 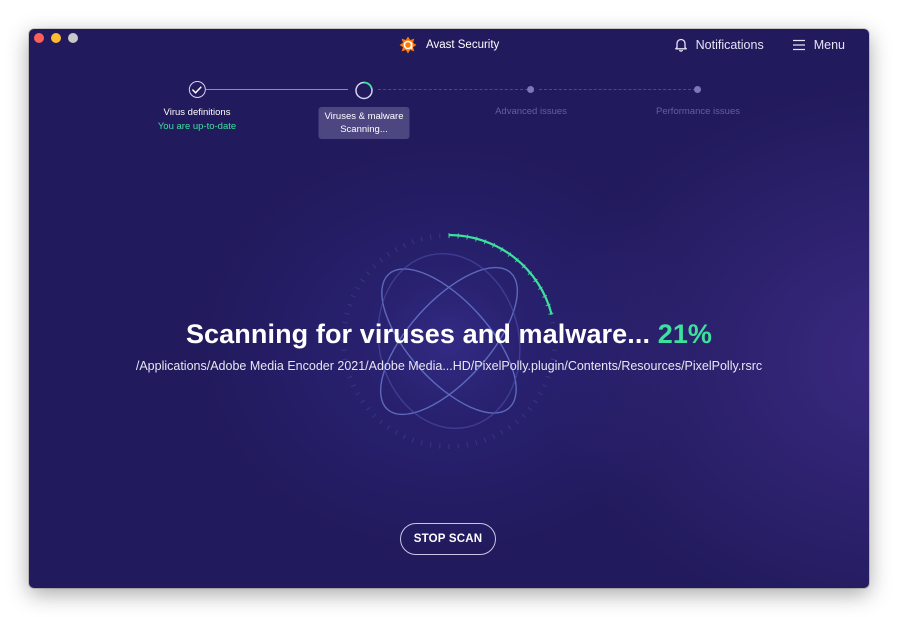 I want to click on notifications-label: Notifications, so click(x=729, y=44).